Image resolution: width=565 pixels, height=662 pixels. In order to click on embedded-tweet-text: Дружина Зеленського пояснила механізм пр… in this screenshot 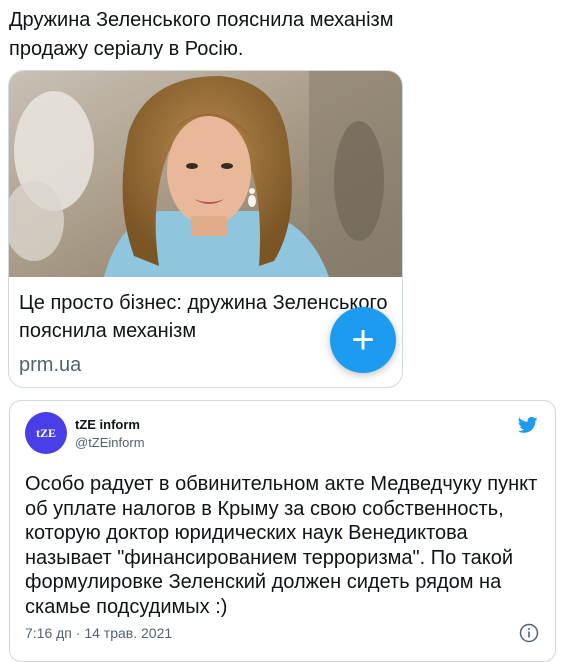, I will do `click(201, 34)`.